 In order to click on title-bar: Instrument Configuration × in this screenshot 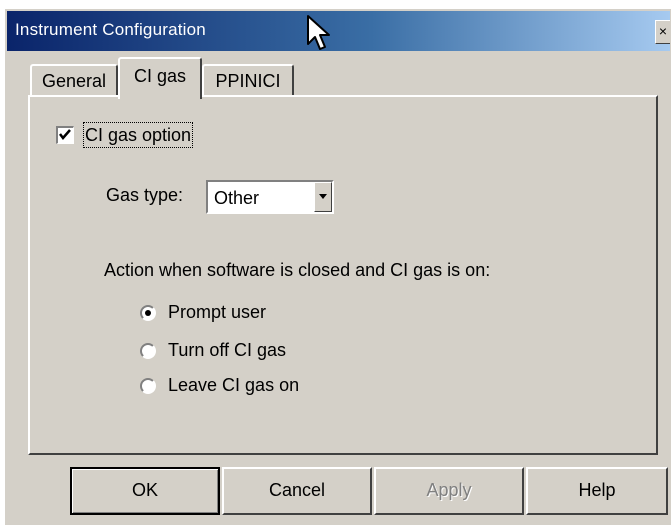, I will do `click(338, 31)`.